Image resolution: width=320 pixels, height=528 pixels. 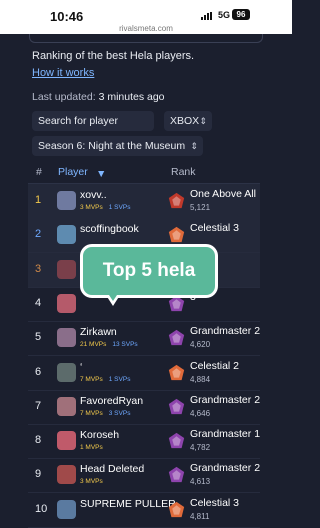 What do you see at coordinates (38, 474) in the screenshot?
I see `position-number: 9` at bounding box center [38, 474].